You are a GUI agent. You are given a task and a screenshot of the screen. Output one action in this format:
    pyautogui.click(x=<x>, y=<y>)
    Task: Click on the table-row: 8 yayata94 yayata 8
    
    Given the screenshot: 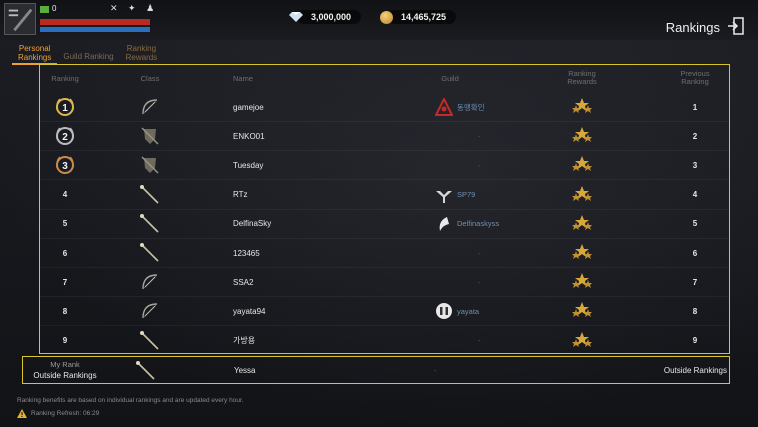 What is the action you would take?
    pyautogui.click(x=384, y=312)
    